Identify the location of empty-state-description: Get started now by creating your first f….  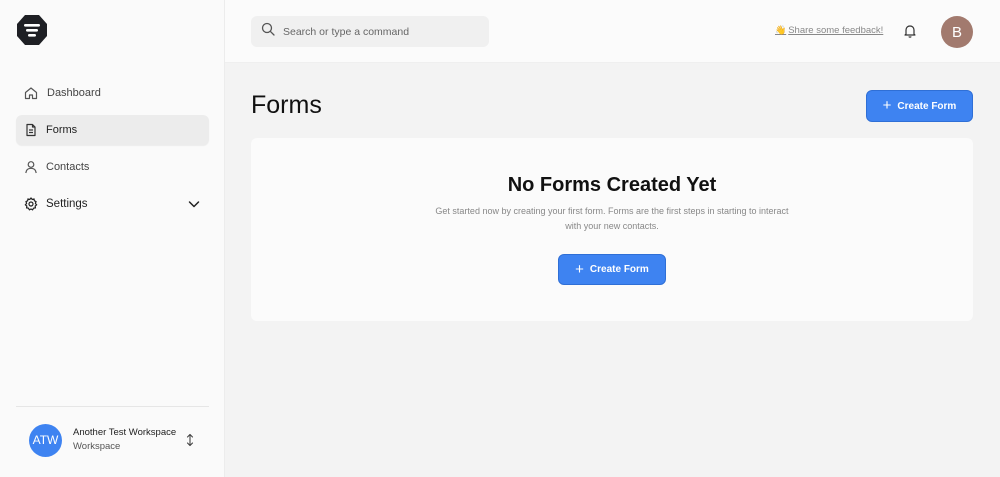
(612, 218).